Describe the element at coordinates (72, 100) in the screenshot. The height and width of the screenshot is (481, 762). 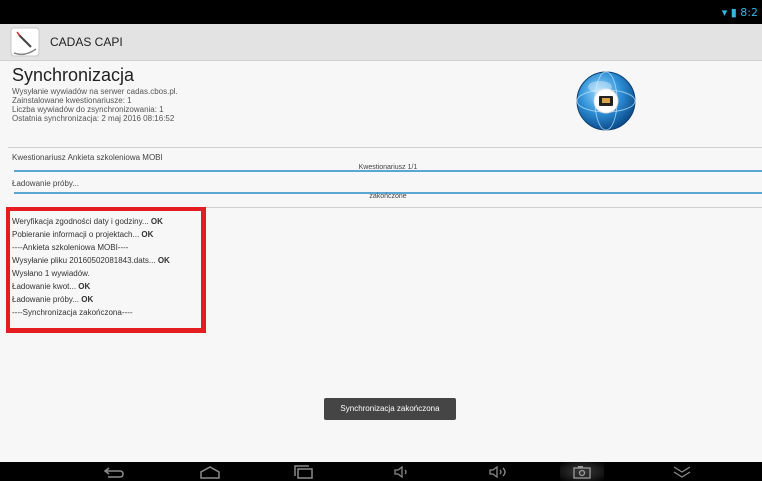
I see `sync-info-installed: Zainstalowane kwestionariusze: 1` at that location.